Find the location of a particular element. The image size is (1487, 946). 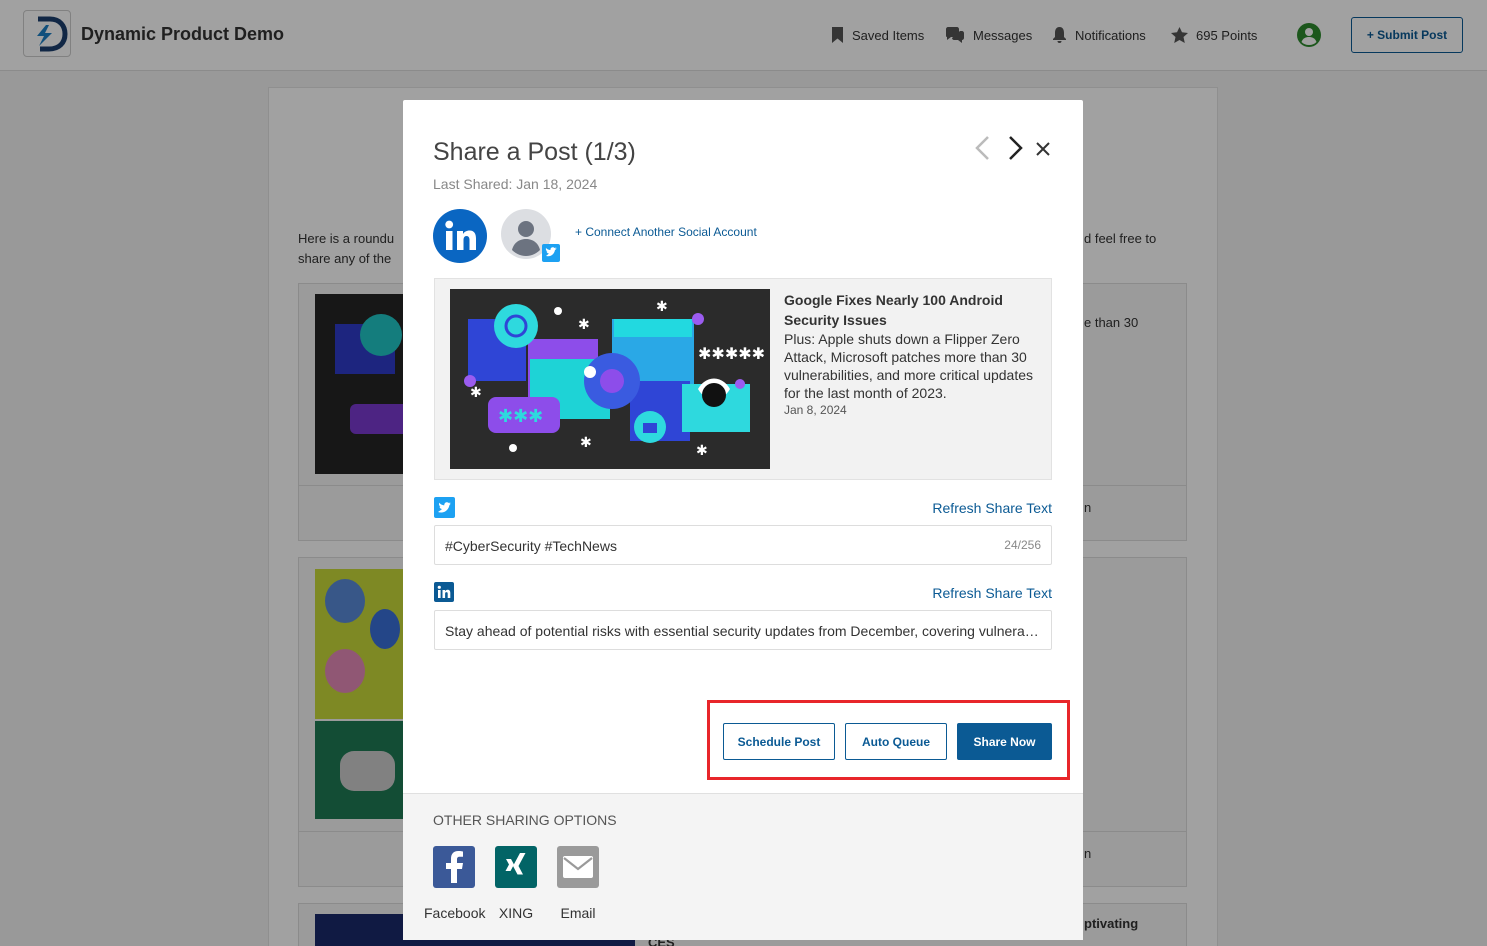

connect-account-link: + Connect Another Social Account is located at coordinates (666, 232).